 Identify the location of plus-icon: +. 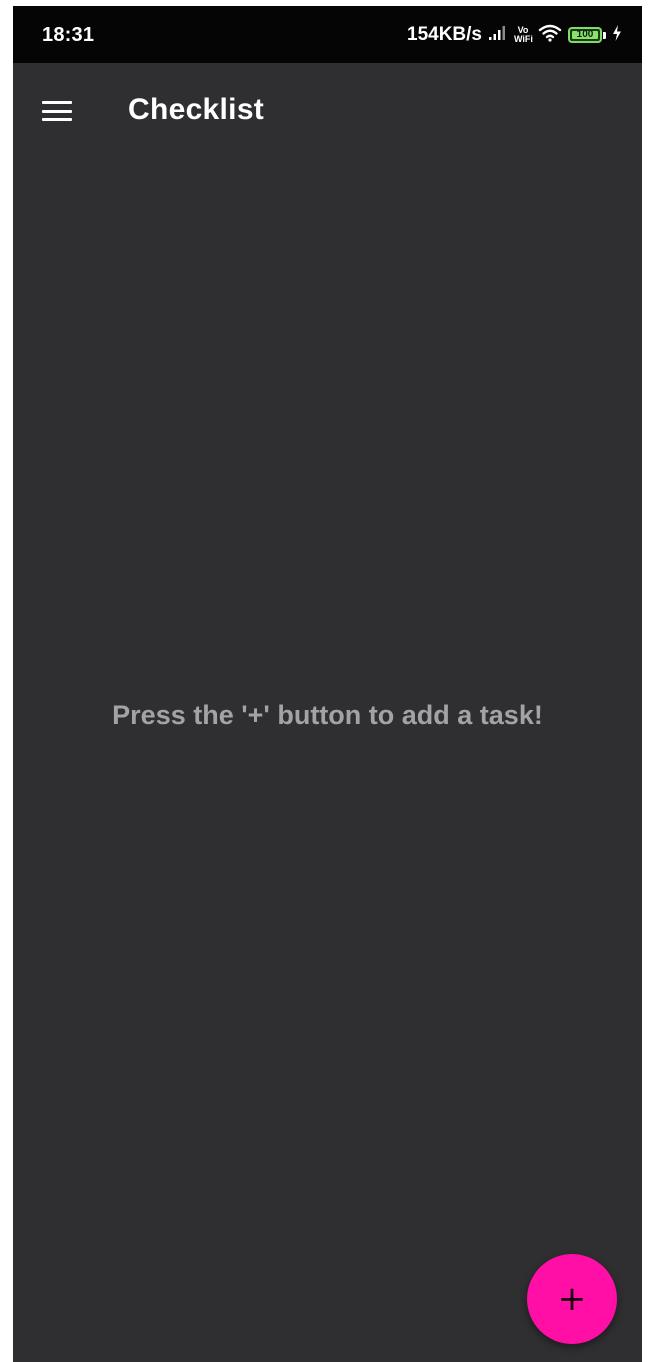
(572, 1299).